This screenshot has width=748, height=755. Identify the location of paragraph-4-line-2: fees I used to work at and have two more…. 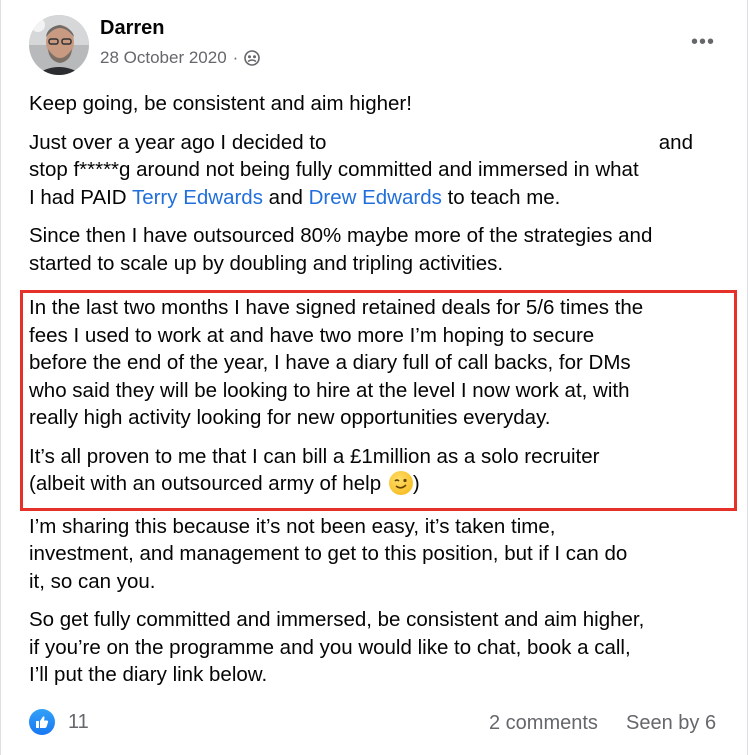
(312, 335).